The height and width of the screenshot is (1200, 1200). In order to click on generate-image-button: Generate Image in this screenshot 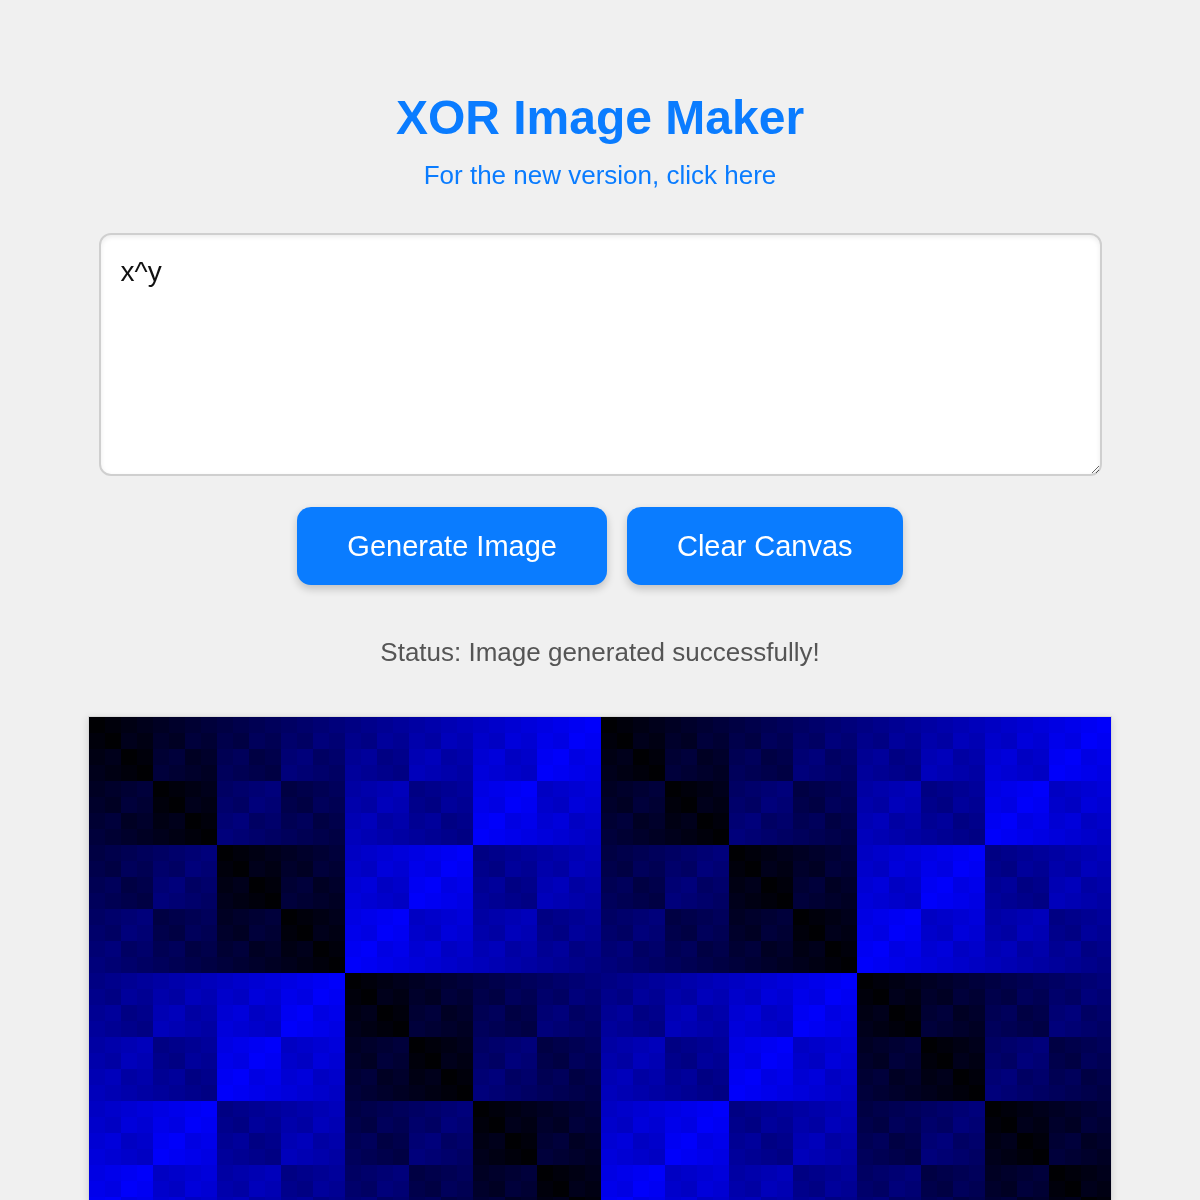, I will do `click(452, 546)`.